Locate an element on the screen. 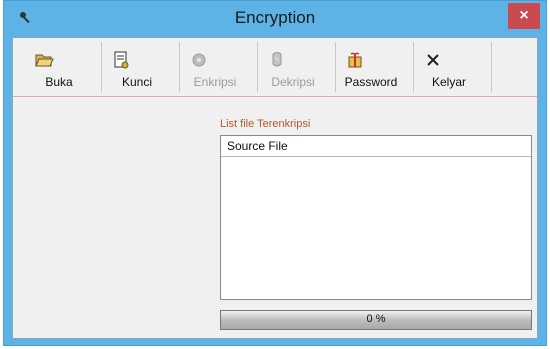  kelyar-button: Kelyar is located at coordinates (449, 67).